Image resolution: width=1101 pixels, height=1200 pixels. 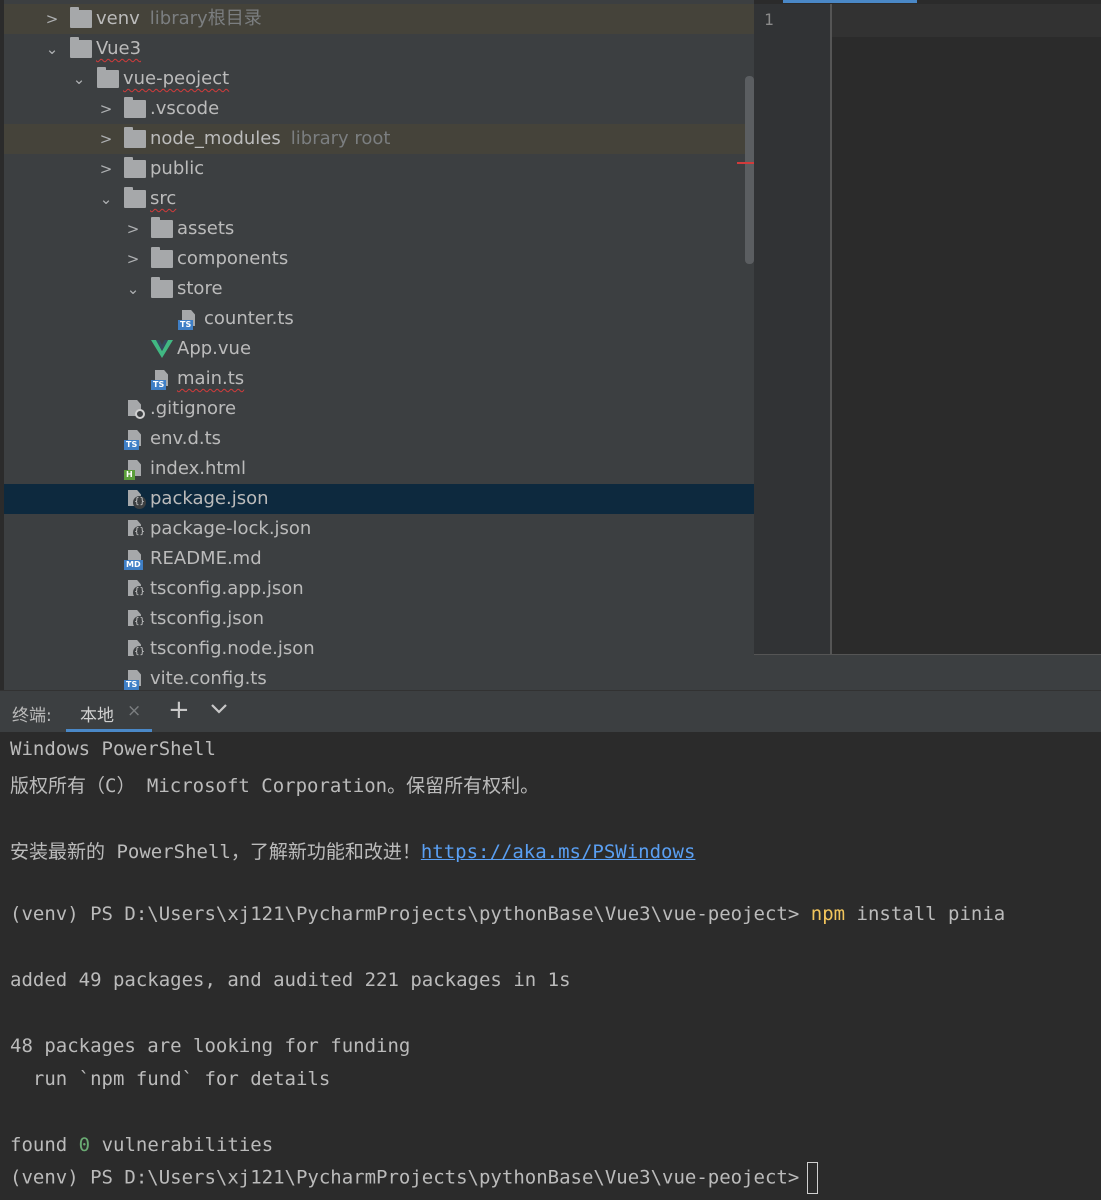 I want to click on command-npm: npm, so click(x=828, y=914).